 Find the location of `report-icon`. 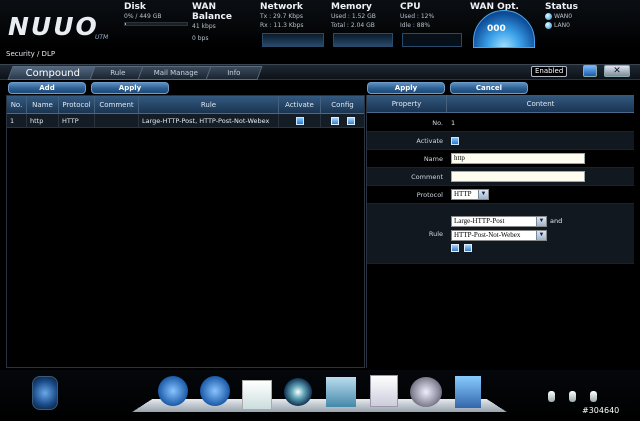

report-icon is located at coordinates (384, 391).